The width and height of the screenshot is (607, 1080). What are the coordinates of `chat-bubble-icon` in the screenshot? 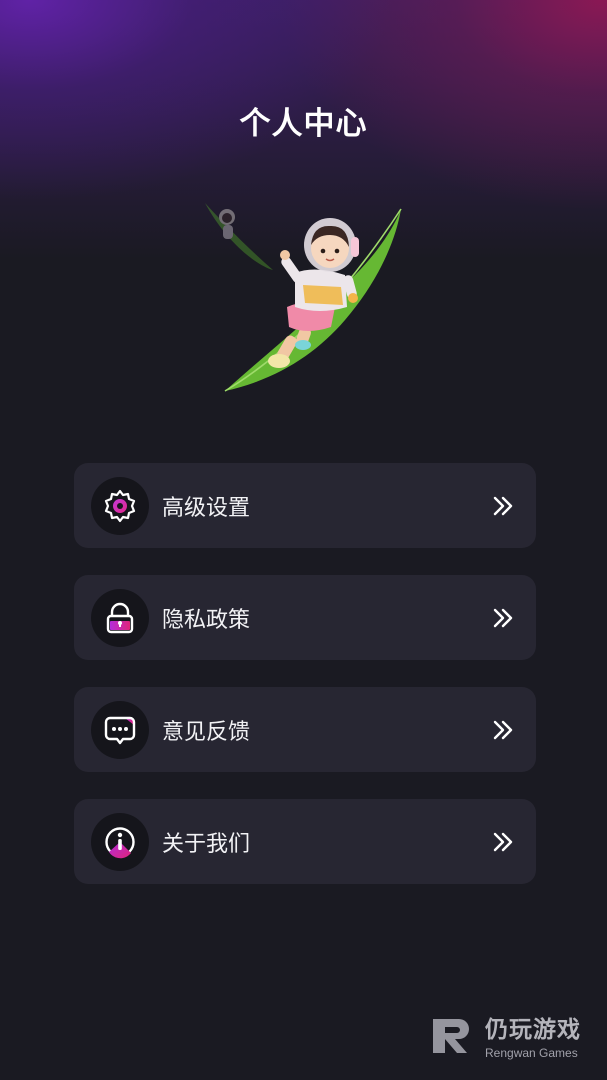 It's located at (120, 729).